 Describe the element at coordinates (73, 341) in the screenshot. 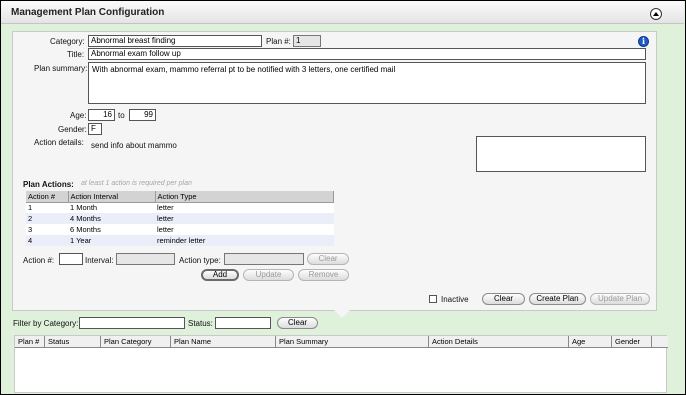

I see `column-header-status: Status` at that location.